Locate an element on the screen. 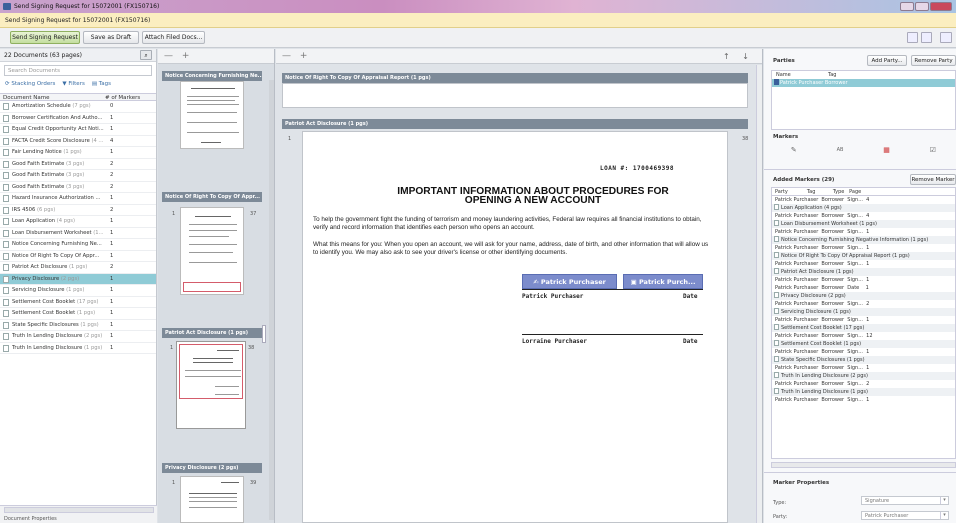 The height and width of the screenshot is (523, 956). minimize-button is located at coordinates (907, 6).